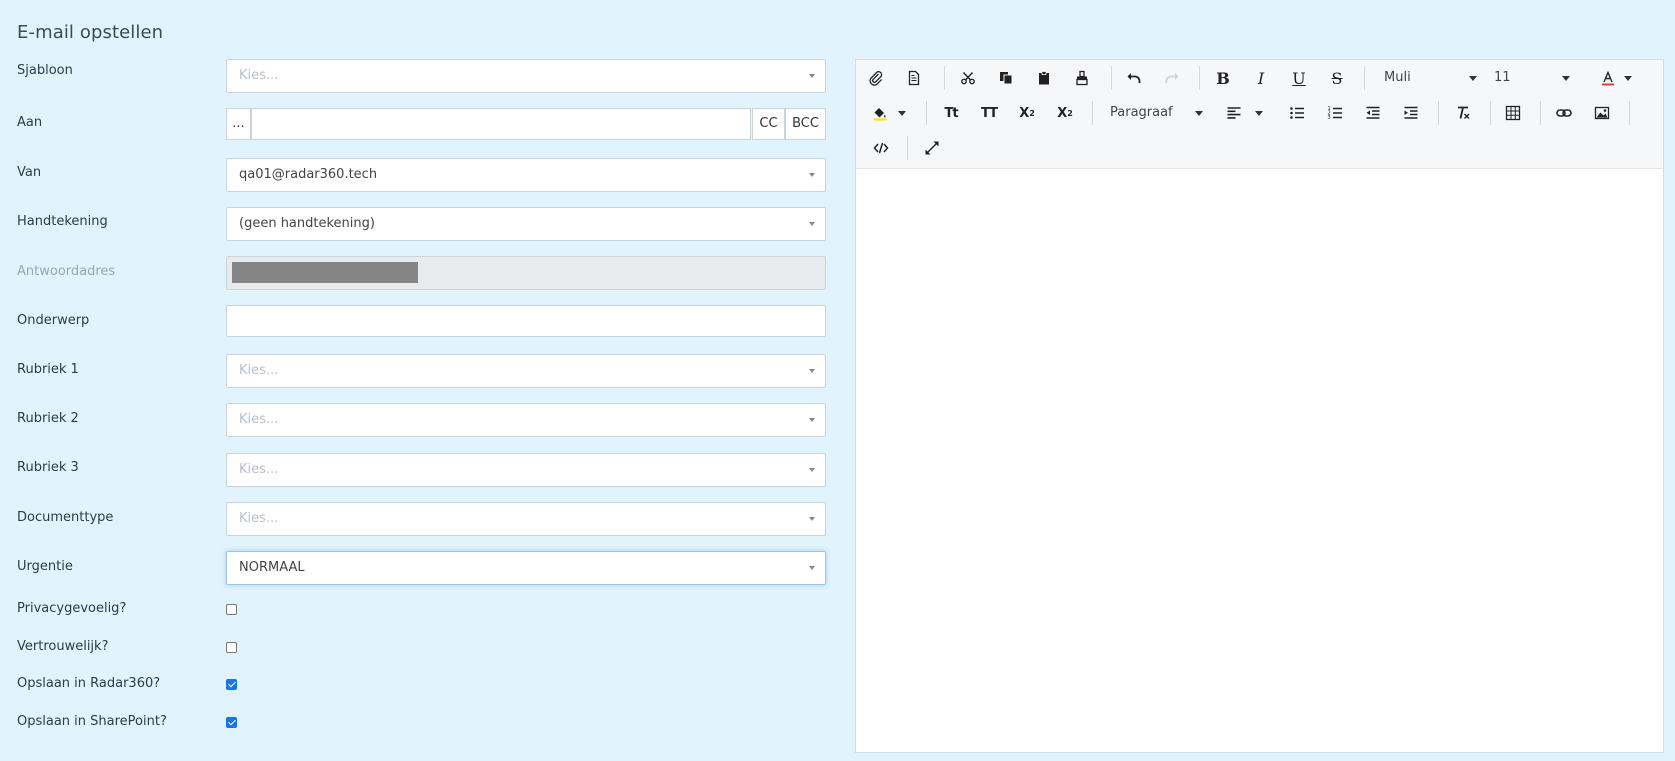 The height and width of the screenshot is (761, 1675). I want to click on redo-icon, so click(1172, 78).